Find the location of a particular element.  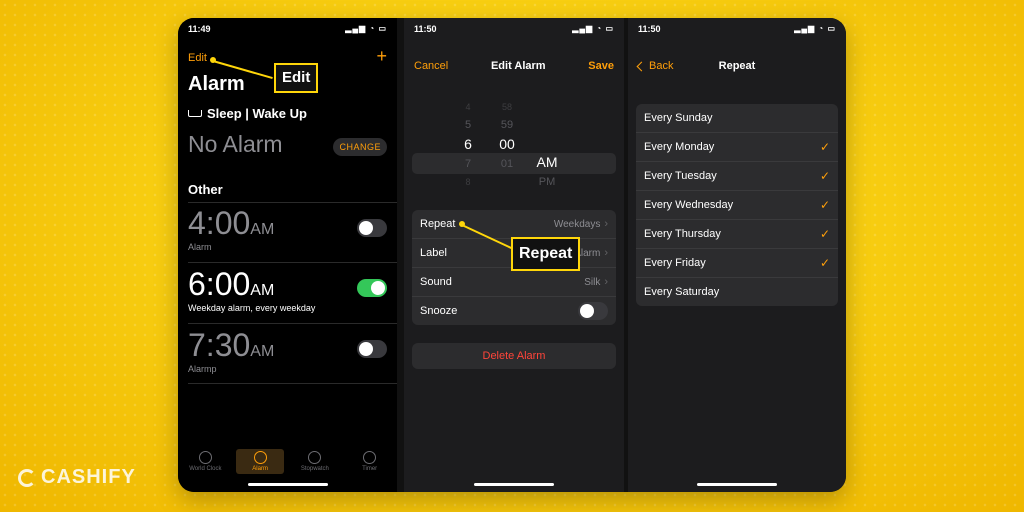

repeat-row: Repeat Weekdays › is located at coordinates (514, 224).